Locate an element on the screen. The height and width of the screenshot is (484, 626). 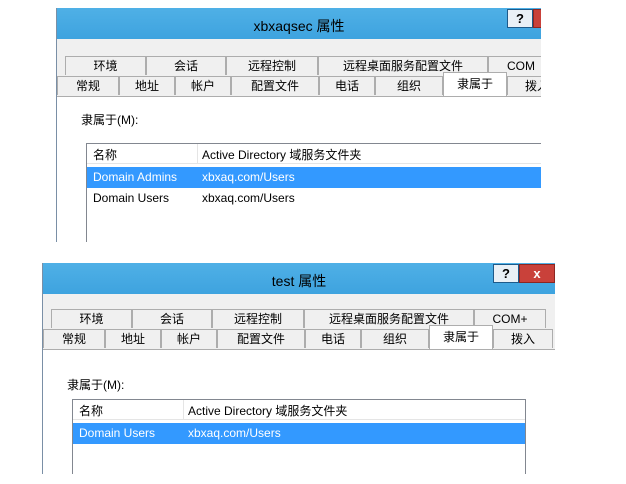
close-button is located at coordinates (537, 18).